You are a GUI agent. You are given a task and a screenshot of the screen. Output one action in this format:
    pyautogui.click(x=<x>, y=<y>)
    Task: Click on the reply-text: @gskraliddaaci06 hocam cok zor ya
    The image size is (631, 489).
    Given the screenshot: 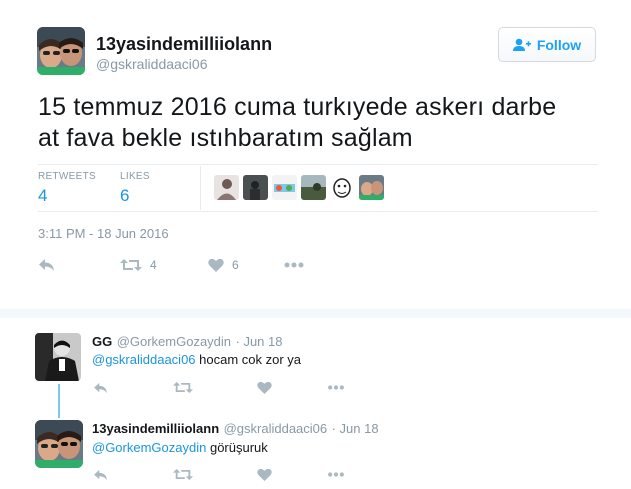 What is the action you would take?
    pyautogui.click(x=196, y=359)
    